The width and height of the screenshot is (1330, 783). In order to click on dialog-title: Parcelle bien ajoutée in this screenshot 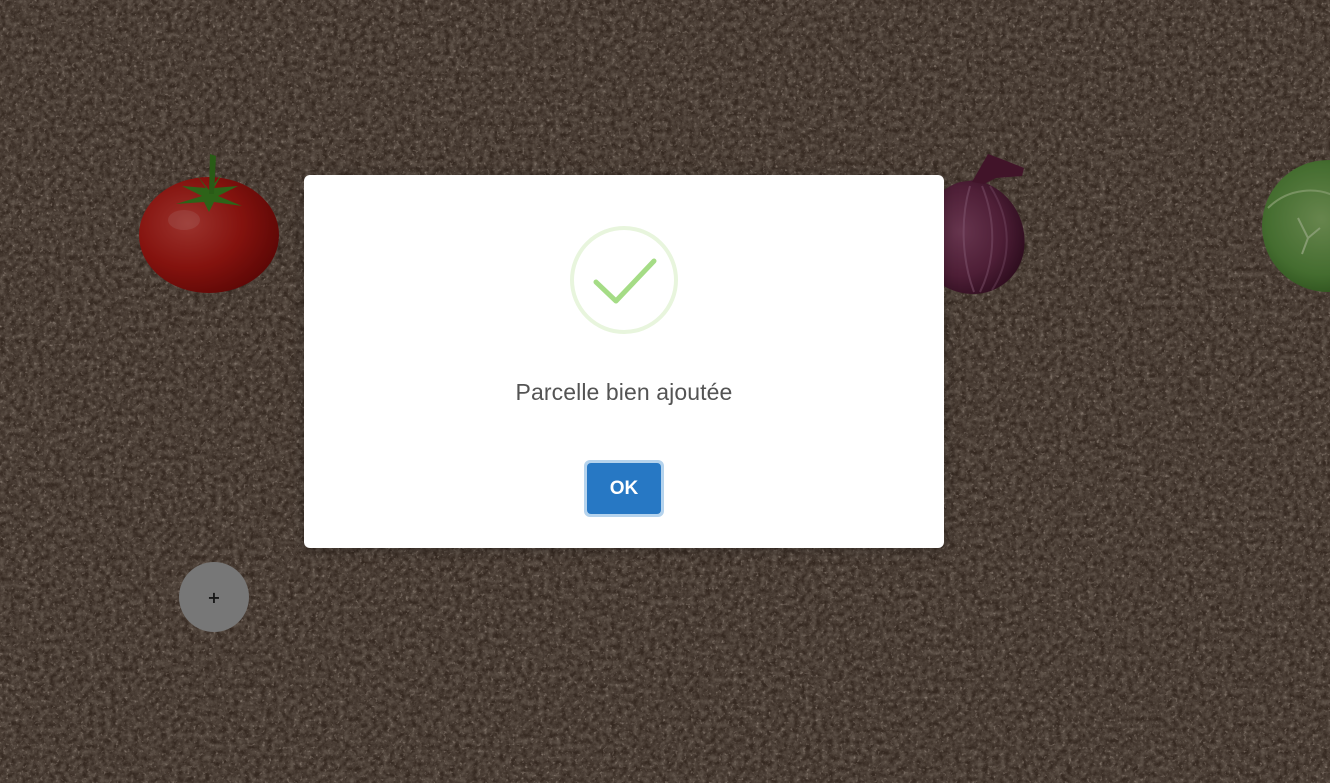, I will do `click(624, 392)`.